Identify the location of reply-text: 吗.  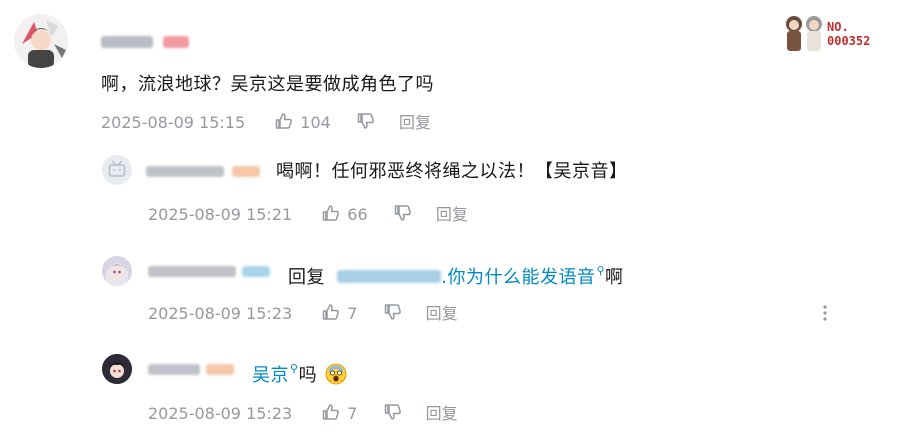
(308, 375).